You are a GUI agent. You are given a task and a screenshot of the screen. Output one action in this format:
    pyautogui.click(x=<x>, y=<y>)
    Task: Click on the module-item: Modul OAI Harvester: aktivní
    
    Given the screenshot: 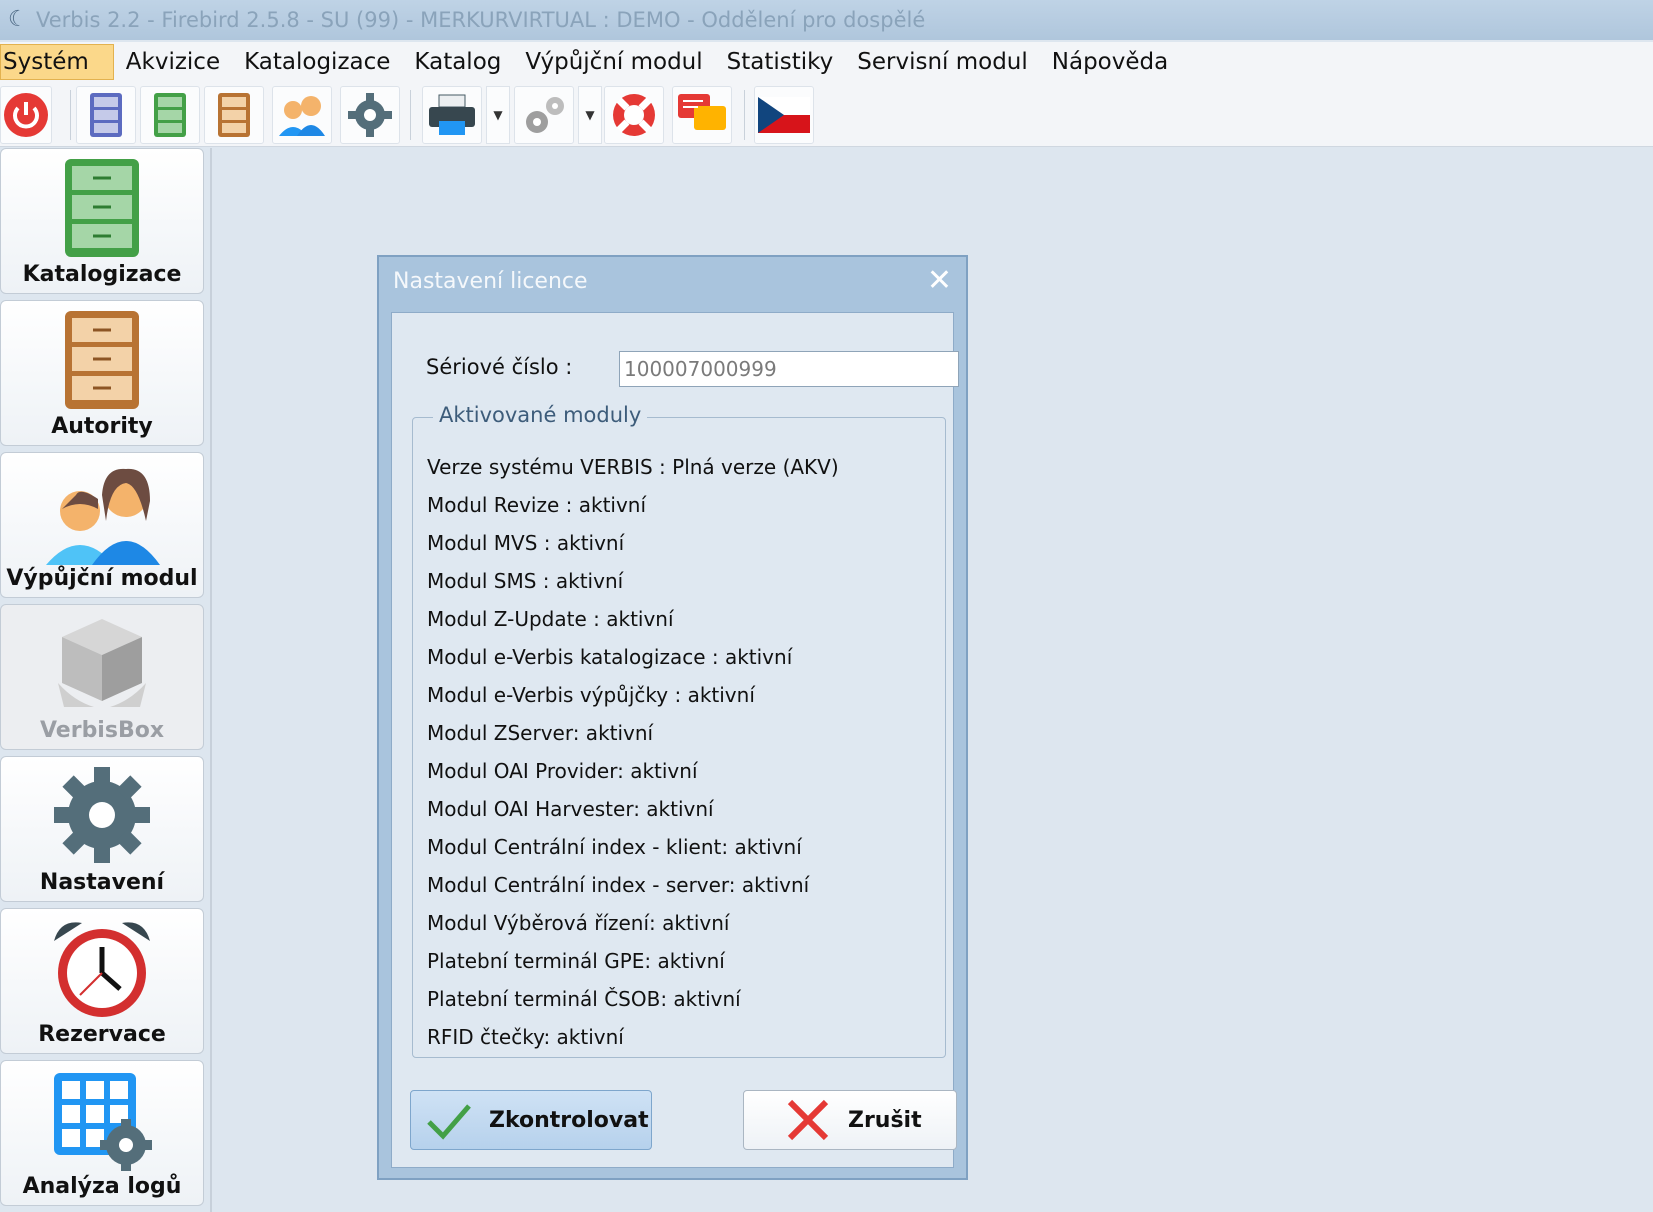 What is the action you would take?
    pyautogui.click(x=570, y=809)
    